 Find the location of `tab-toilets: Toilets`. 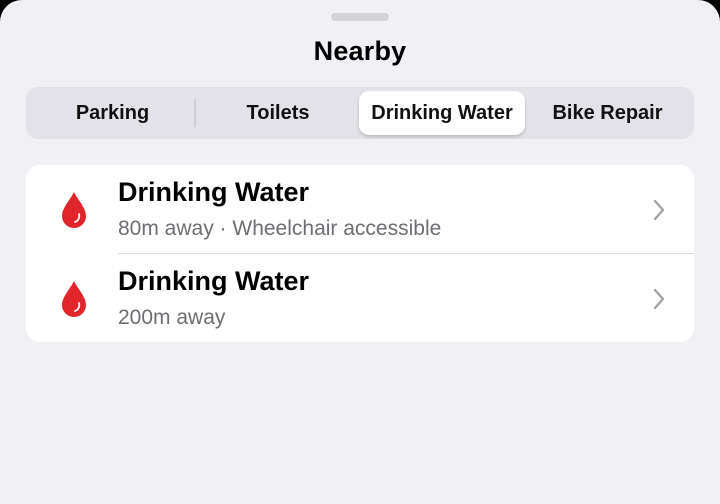

tab-toilets: Toilets is located at coordinates (278, 113).